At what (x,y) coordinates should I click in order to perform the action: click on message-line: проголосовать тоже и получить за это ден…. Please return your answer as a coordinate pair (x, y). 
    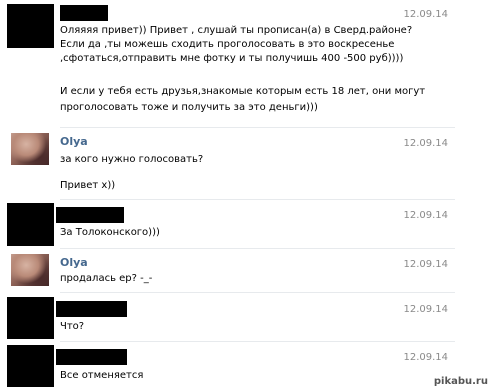
    Looking at the image, I should click on (189, 107).